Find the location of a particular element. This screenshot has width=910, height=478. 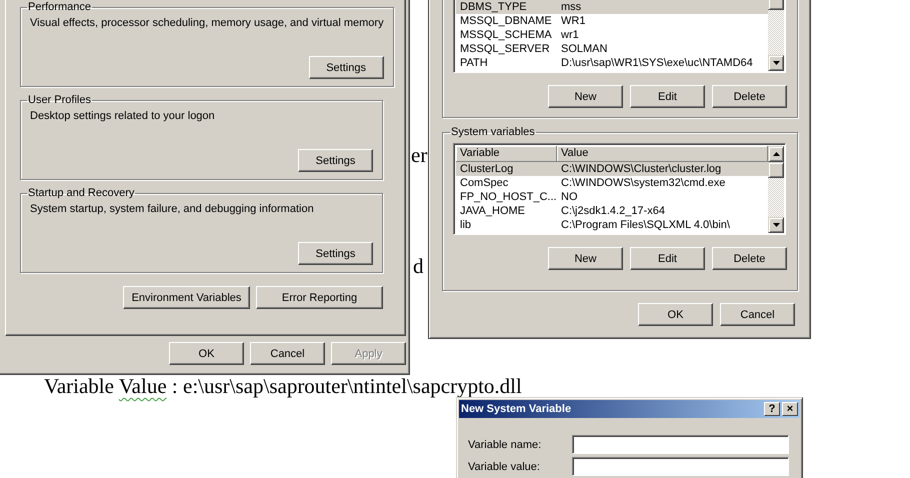

scroll-up-button is located at coordinates (776, 154).